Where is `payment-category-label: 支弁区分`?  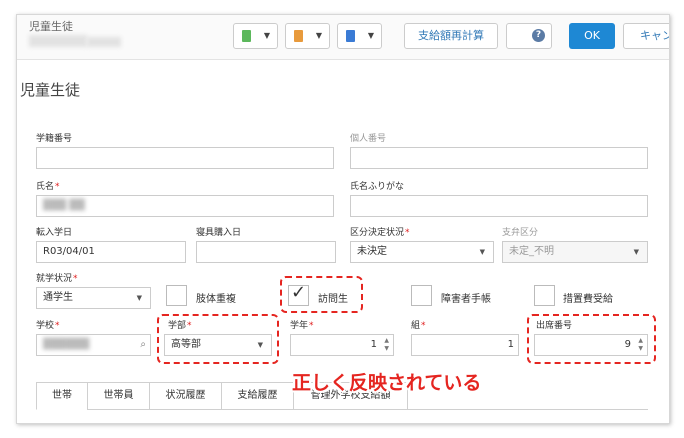
payment-category-label: 支弁区分 is located at coordinates (520, 233).